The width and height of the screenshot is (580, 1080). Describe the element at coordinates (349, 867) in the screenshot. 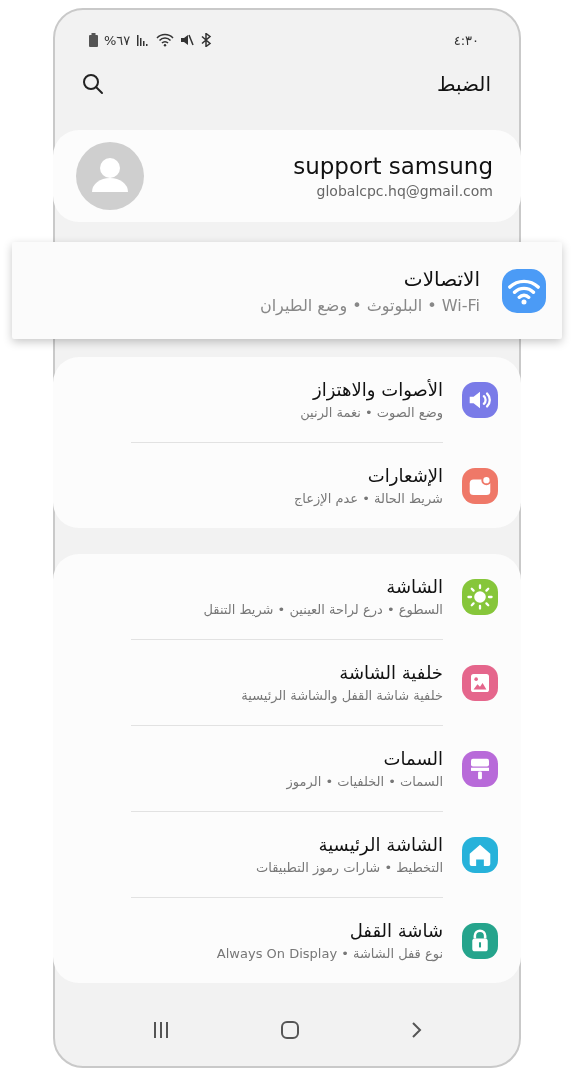

I see `item-subtitle: التخطيط • شارات رموز التطبيقات` at that location.